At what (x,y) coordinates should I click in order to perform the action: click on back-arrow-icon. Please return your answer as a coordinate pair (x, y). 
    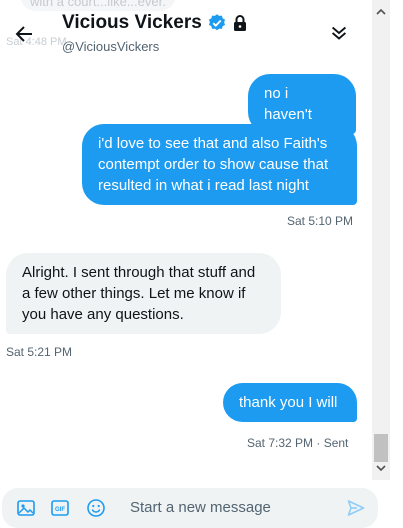
    Looking at the image, I should click on (24, 34).